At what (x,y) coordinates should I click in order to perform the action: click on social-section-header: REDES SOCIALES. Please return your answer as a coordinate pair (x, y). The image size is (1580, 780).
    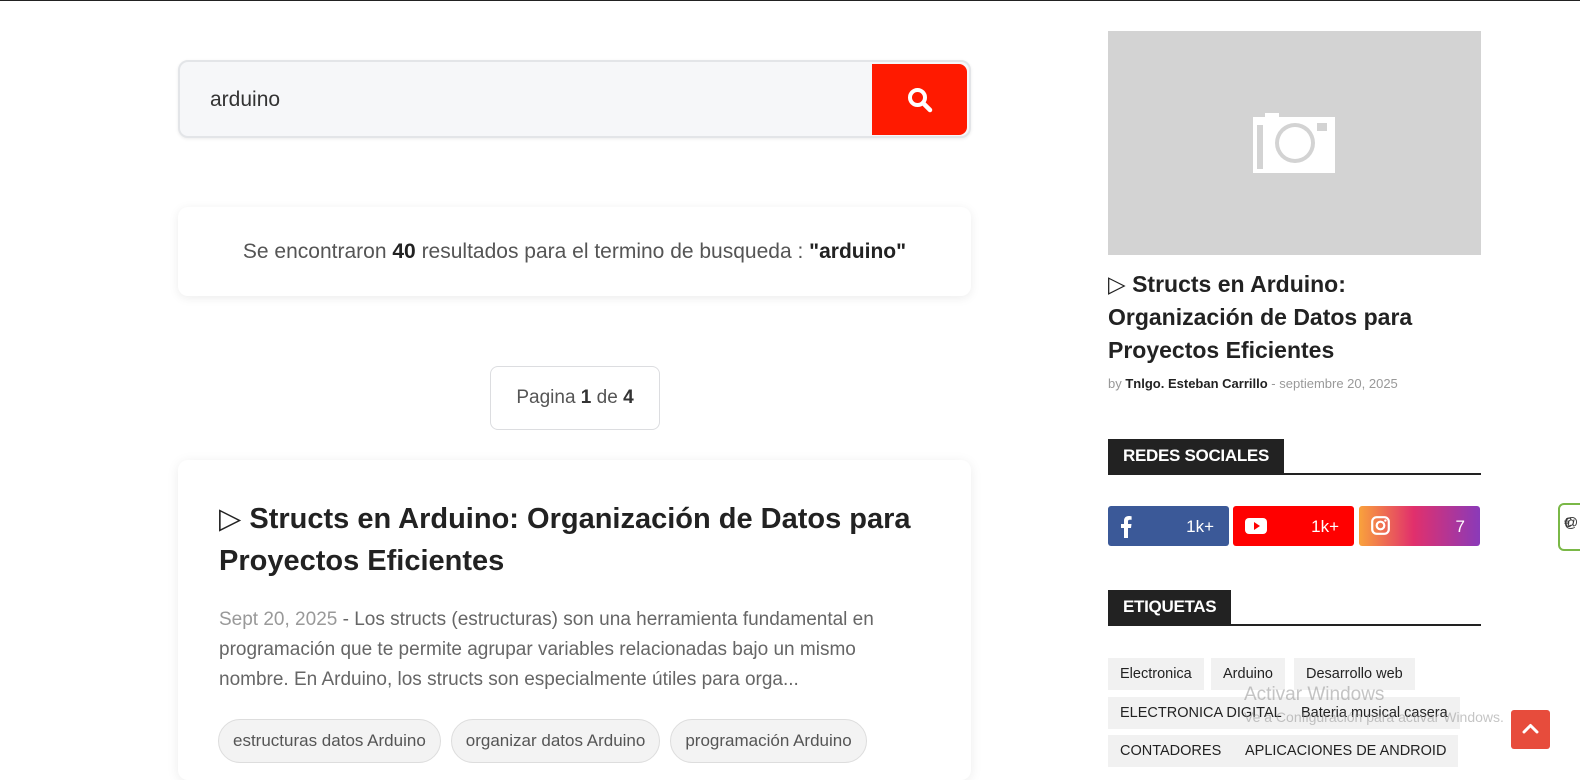
    Looking at the image, I should click on (1294, 457).